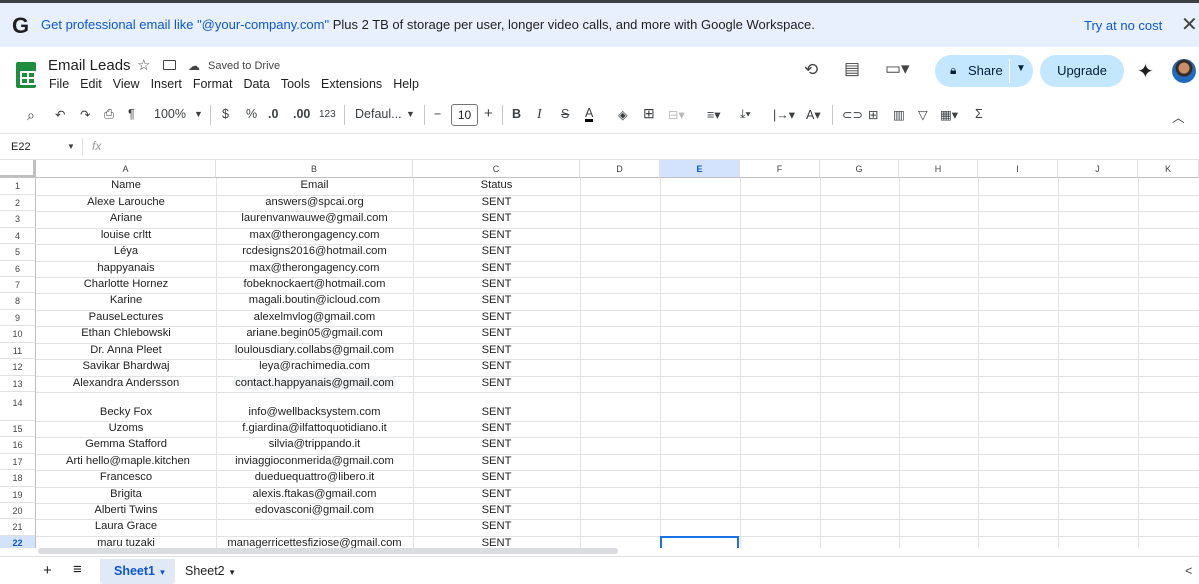  What do you see at coordinates (77, 569) in the screenshot?
I see `all-sheets-icon: ≡` at bounding box center [77, 569].